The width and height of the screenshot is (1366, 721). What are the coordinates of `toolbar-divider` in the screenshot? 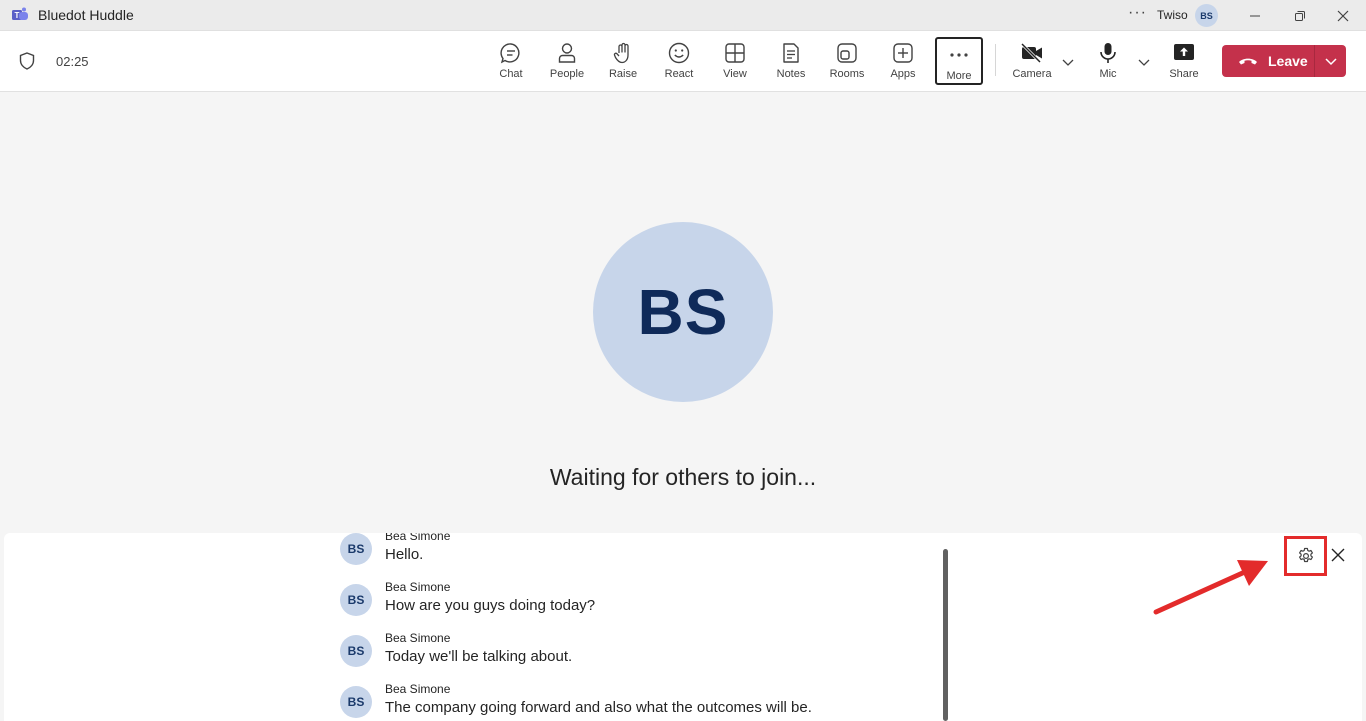 It's located at (995, 60).